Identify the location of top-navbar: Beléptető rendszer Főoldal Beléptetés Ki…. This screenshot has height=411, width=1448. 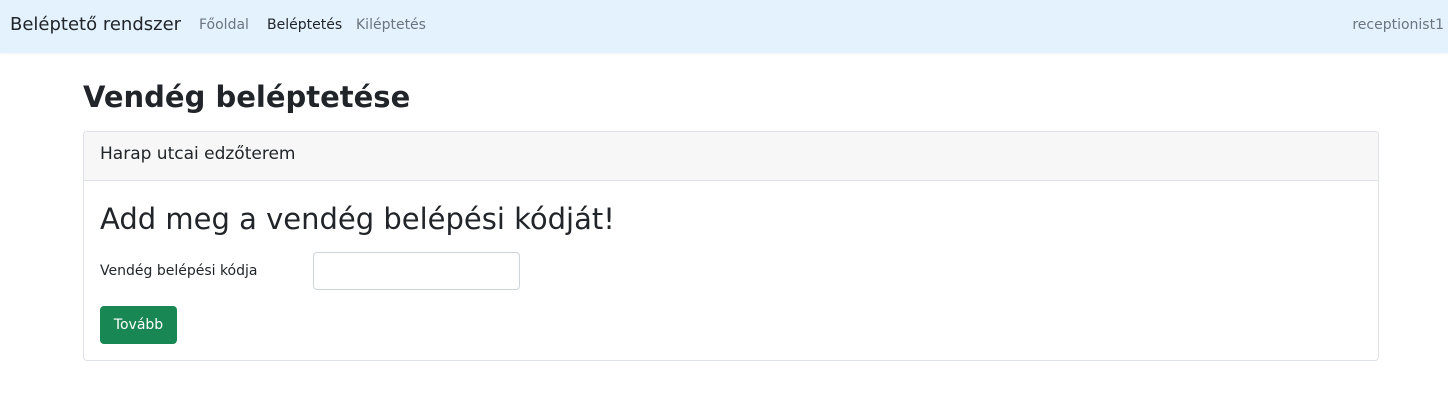
(724, 26).